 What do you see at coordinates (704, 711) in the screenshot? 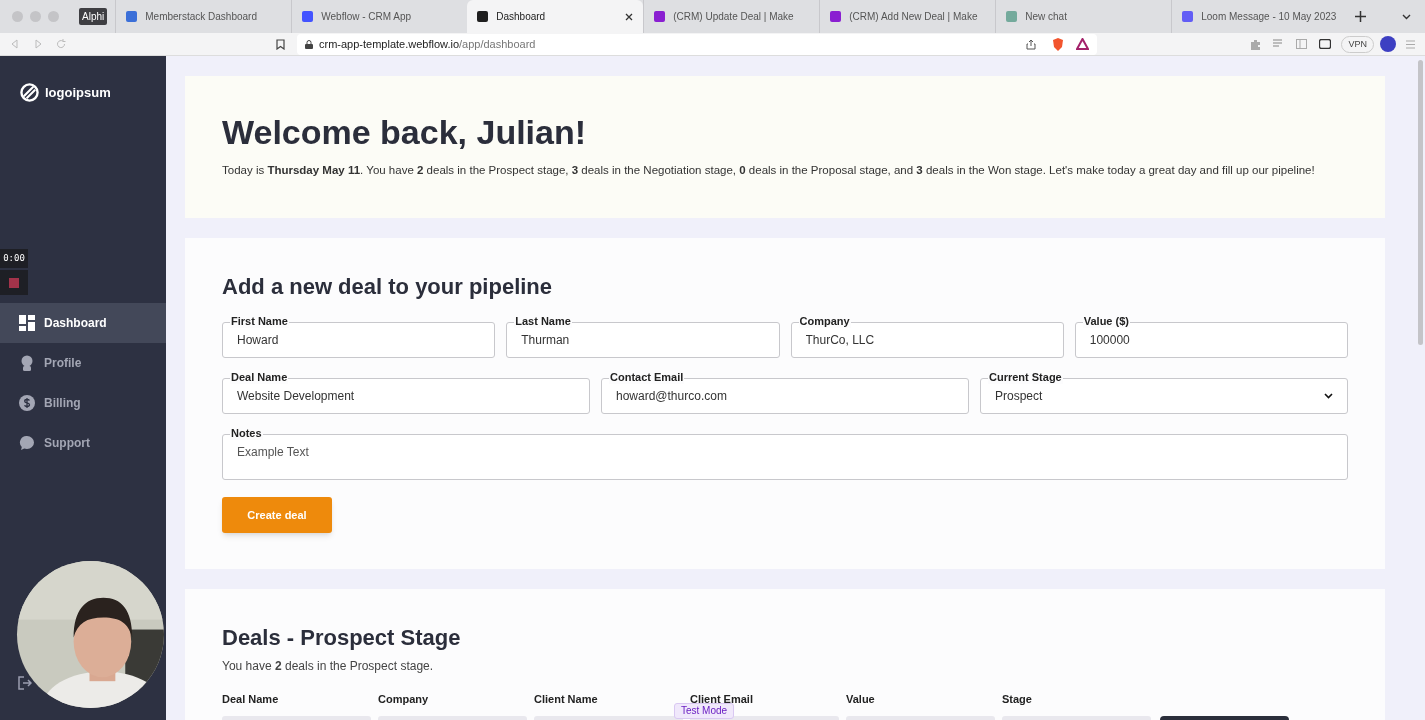
I see `test-mode-badge: Test Mode` at bounding box center [704, 711].